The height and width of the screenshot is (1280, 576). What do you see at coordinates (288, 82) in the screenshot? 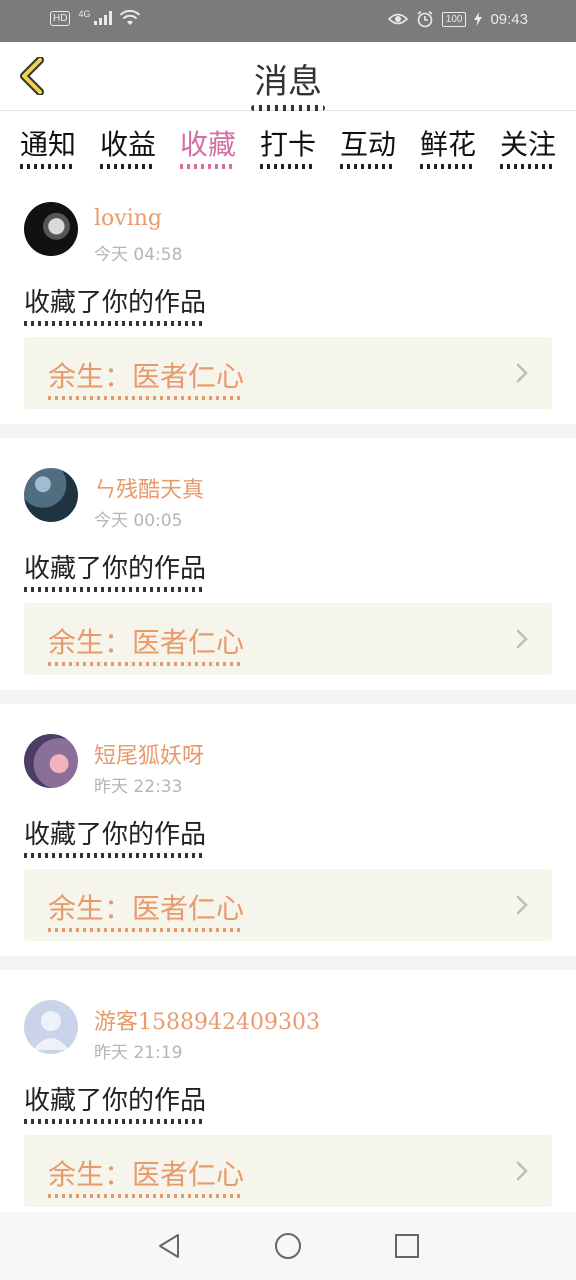
I see `page-title: 消息` at bounding box center [288, 82].